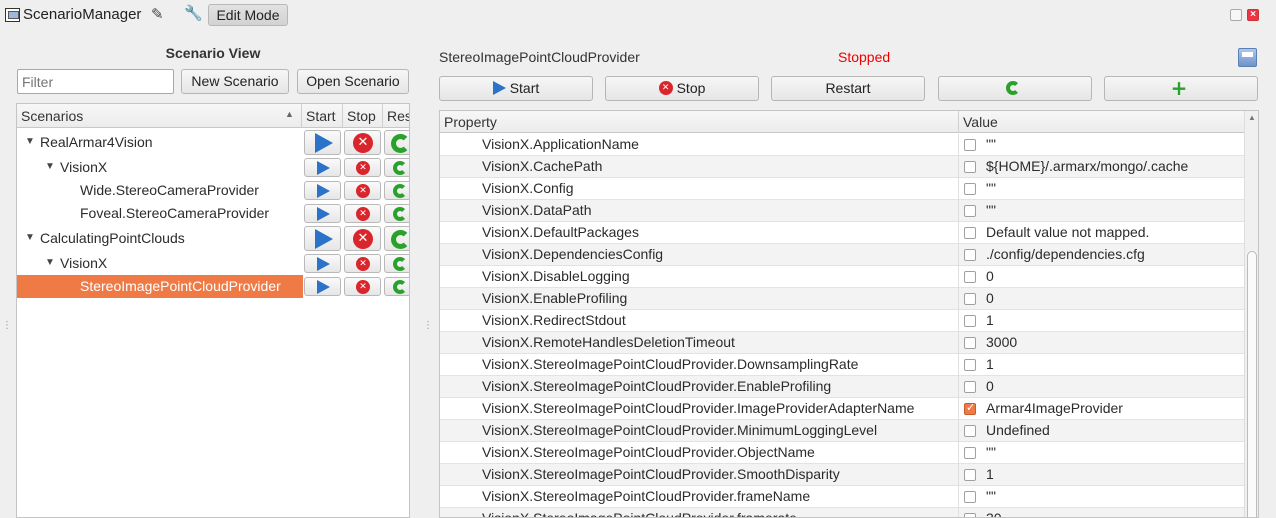 Image resolution: width=1276 pixels, height=518 pixels. Describe the element at coordinates (363, 116) in the screenshot. I see `column-stop: Stop` at that location.